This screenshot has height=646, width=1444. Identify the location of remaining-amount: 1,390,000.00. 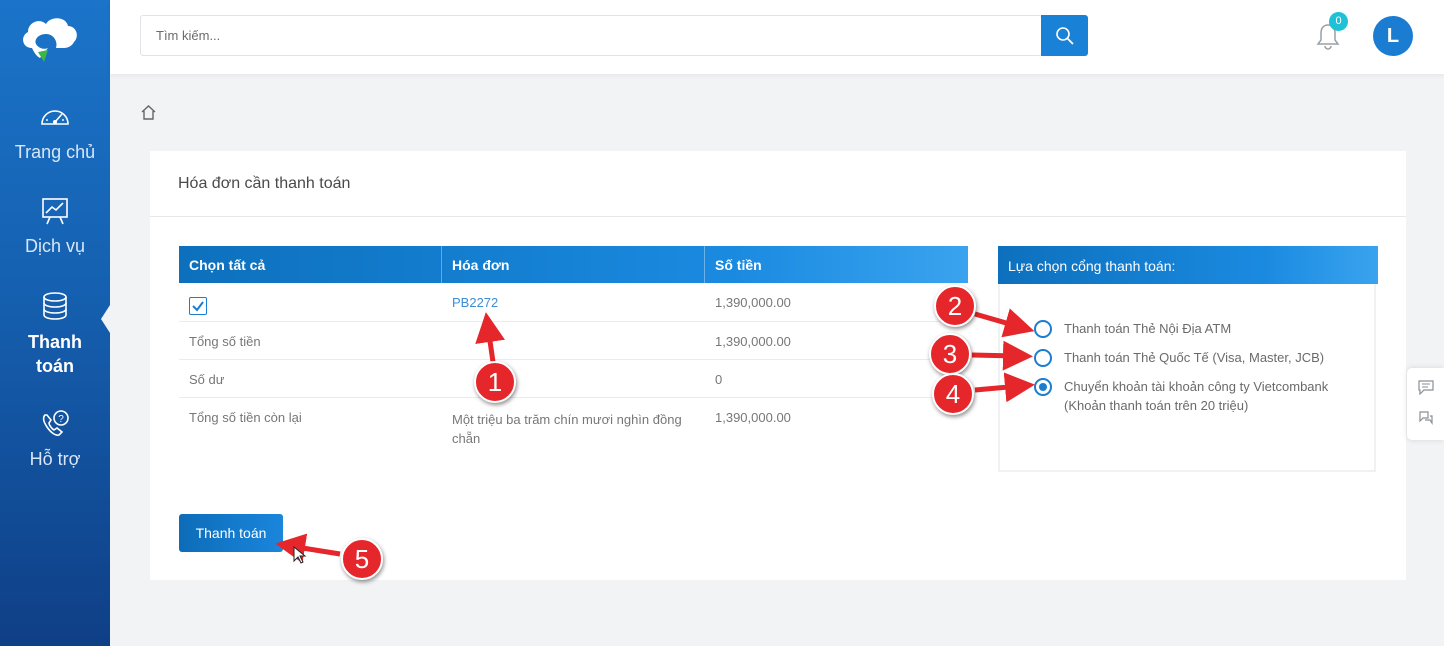
(753, 417).